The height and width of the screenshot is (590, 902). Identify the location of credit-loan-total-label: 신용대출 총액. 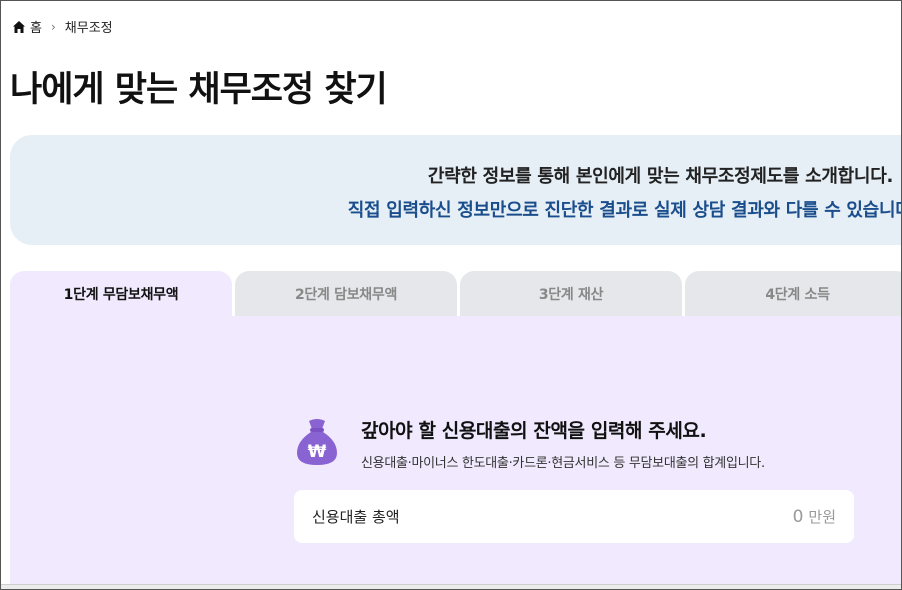
(356, 517).